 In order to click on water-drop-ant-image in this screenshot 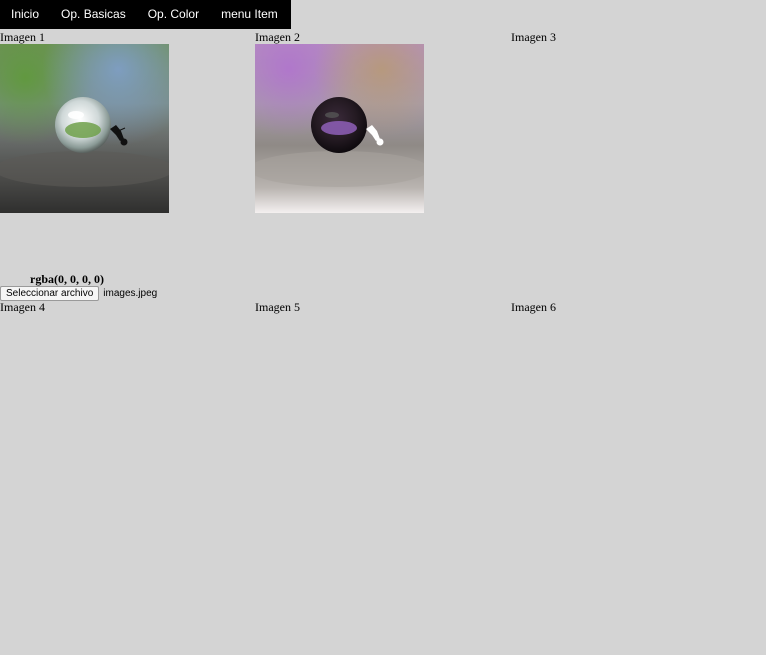, I will do `click(84, 128)`.